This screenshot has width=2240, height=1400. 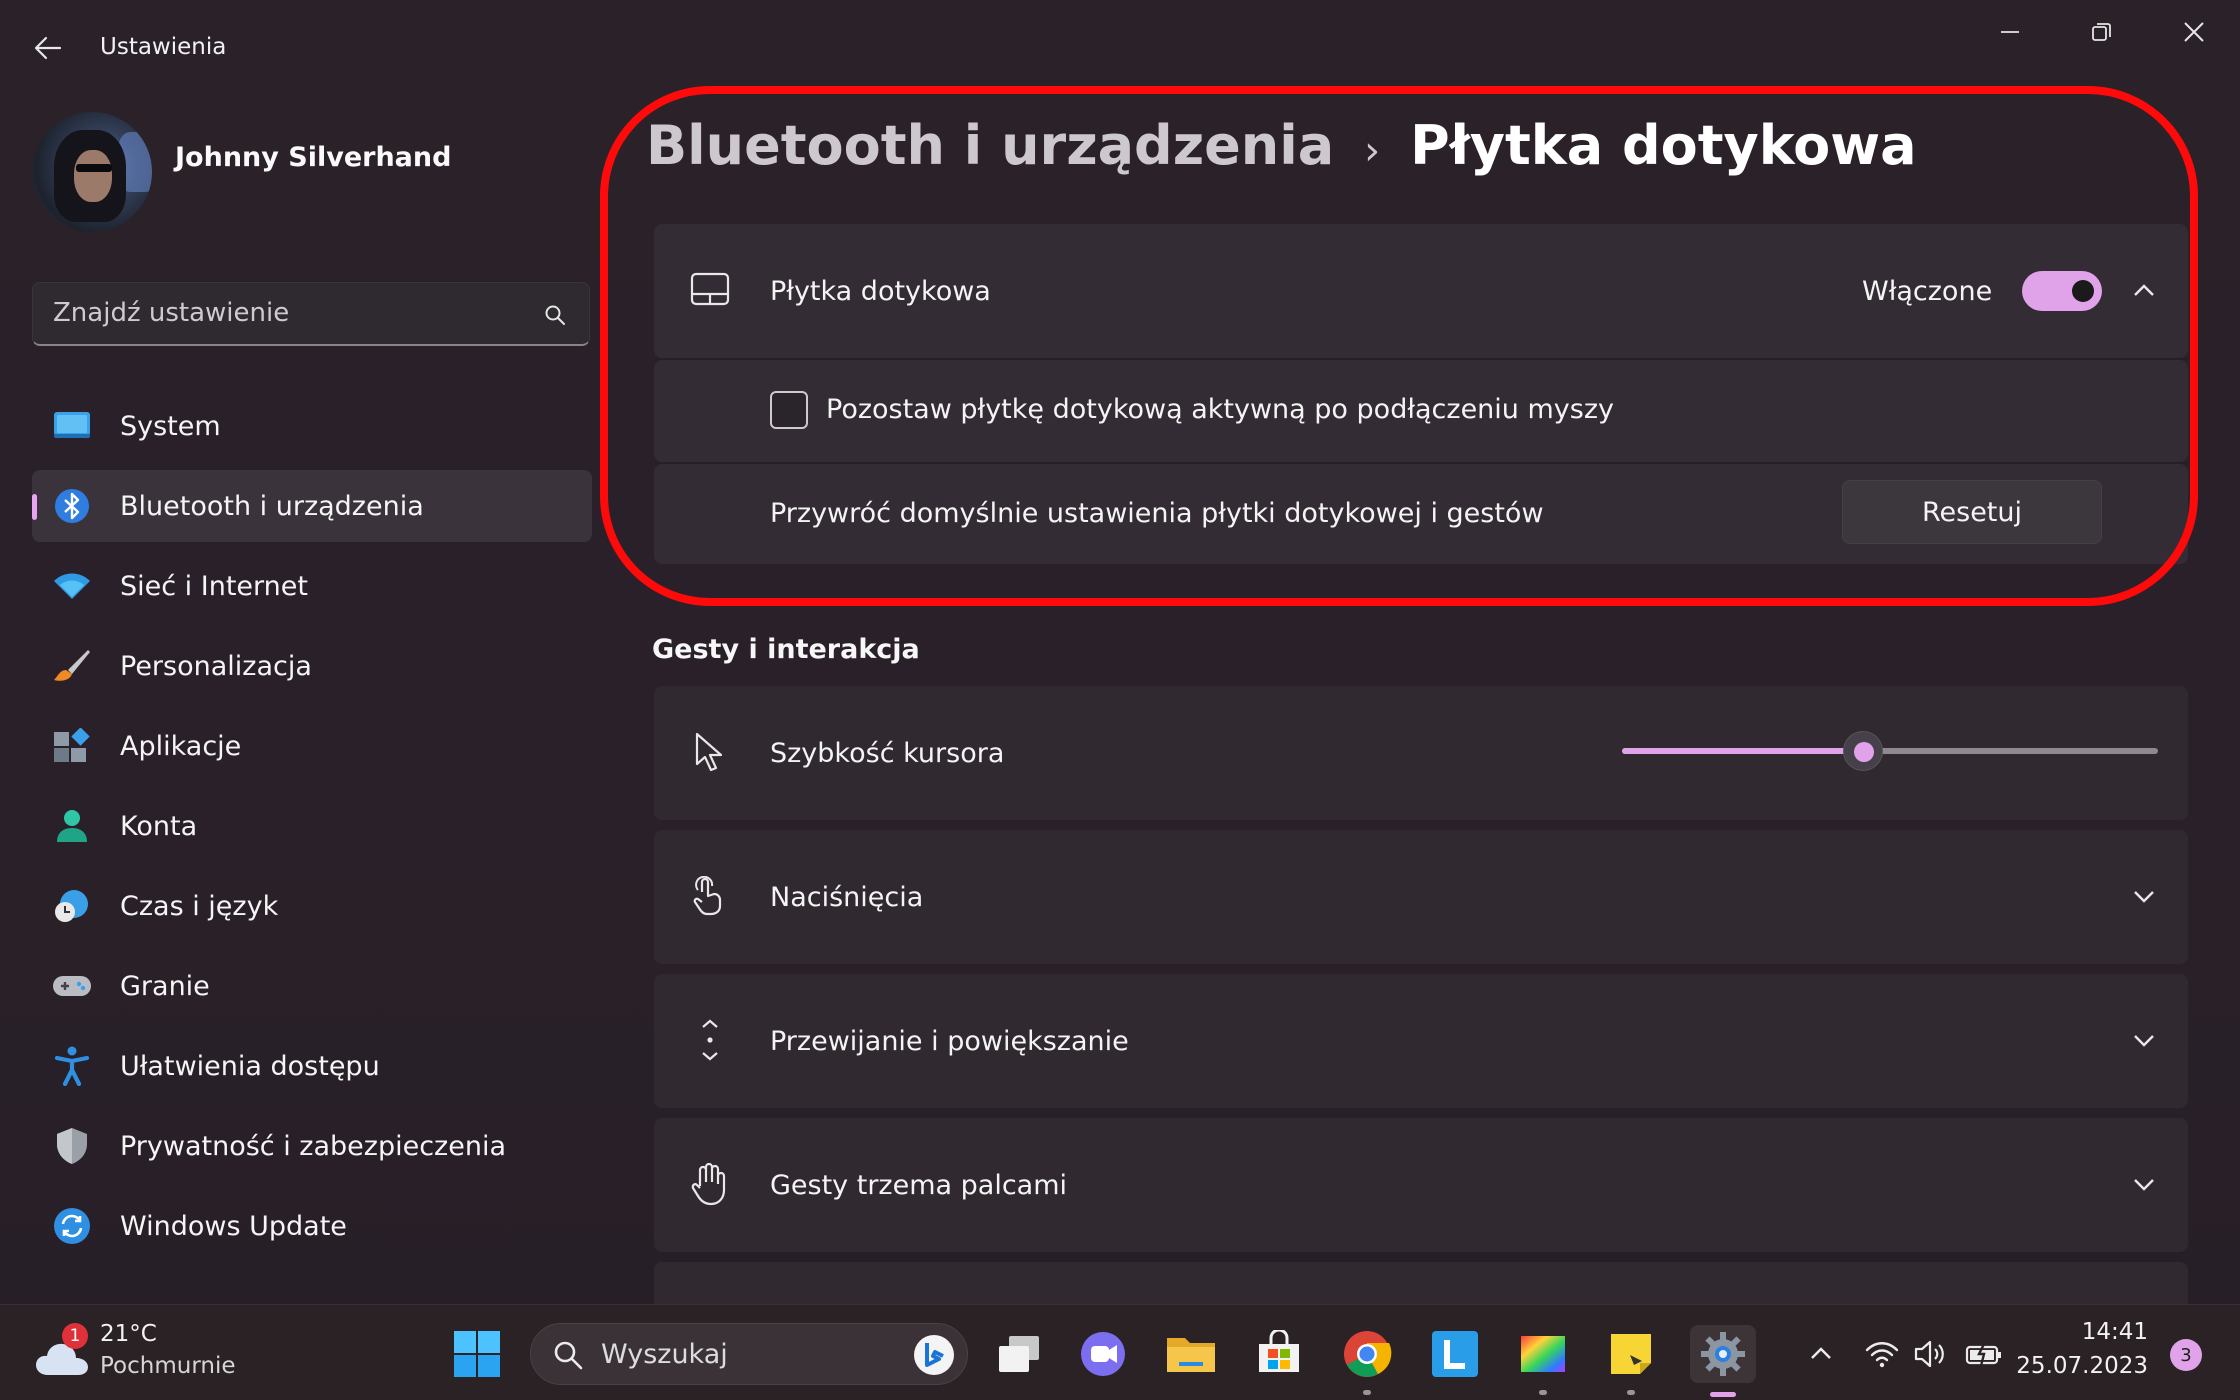 I want to click on breadcrumb: Bluetooth i urządzenia › Płytka dotykowa, so click(x=1281, y=145).